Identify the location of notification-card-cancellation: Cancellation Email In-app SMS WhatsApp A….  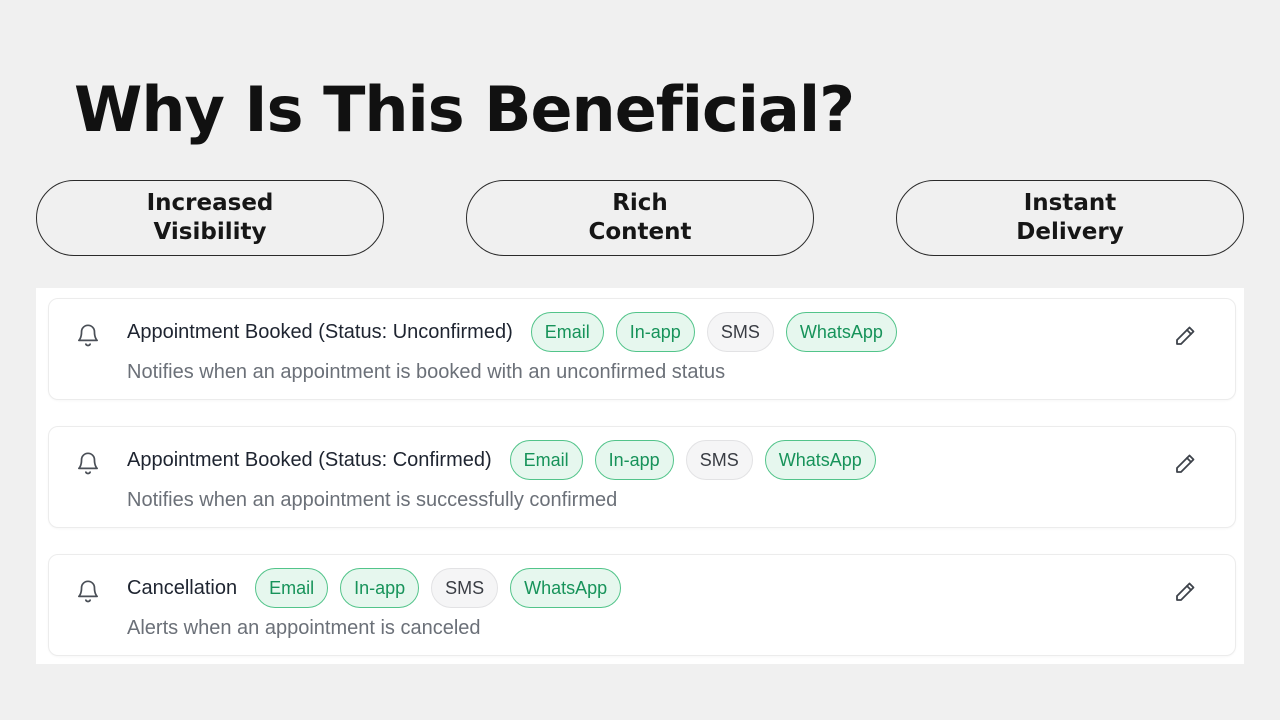
(642, 605).